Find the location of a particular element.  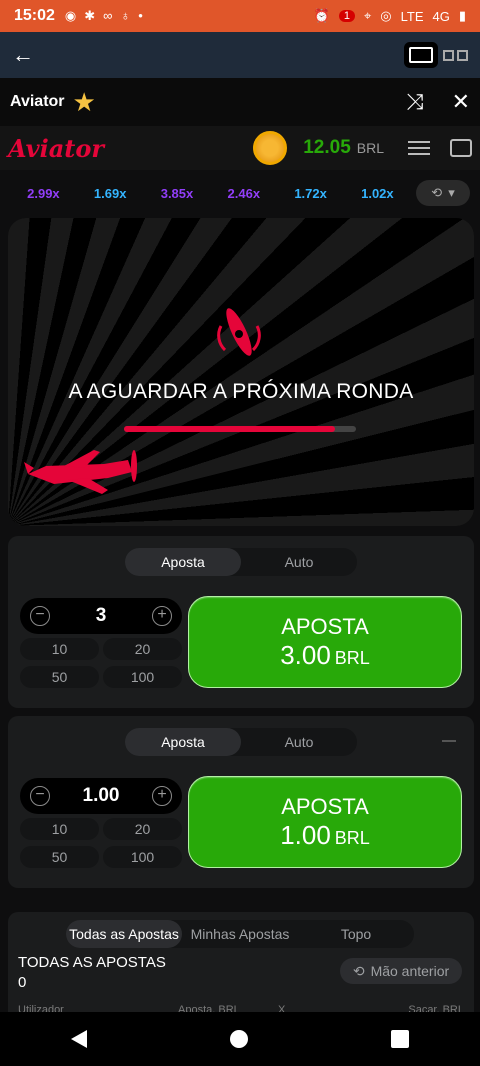

all-bets-title: TODAS AS APOSTAS is located at coordinates (92, 962).